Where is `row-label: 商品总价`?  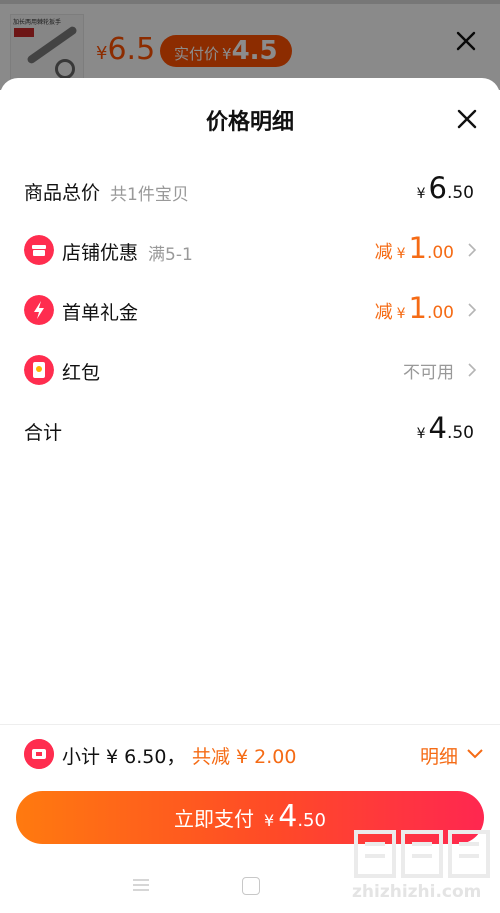
row-label: 商品总价 is located at coordinates (62, 193).